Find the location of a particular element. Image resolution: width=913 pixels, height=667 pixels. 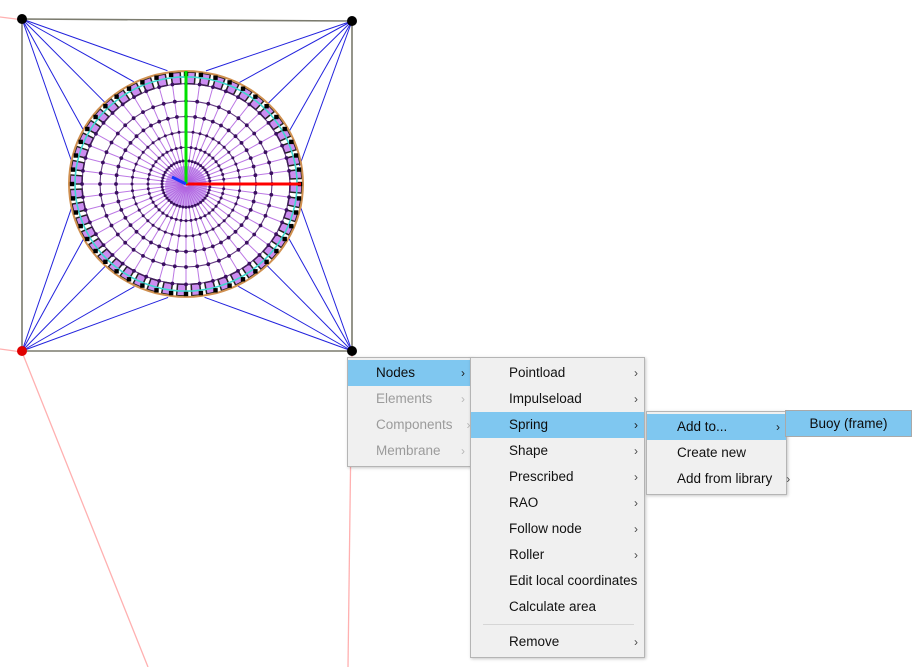

menu-item-buoy-frame: Buoy (frame) is located at coordinates (848, 423).